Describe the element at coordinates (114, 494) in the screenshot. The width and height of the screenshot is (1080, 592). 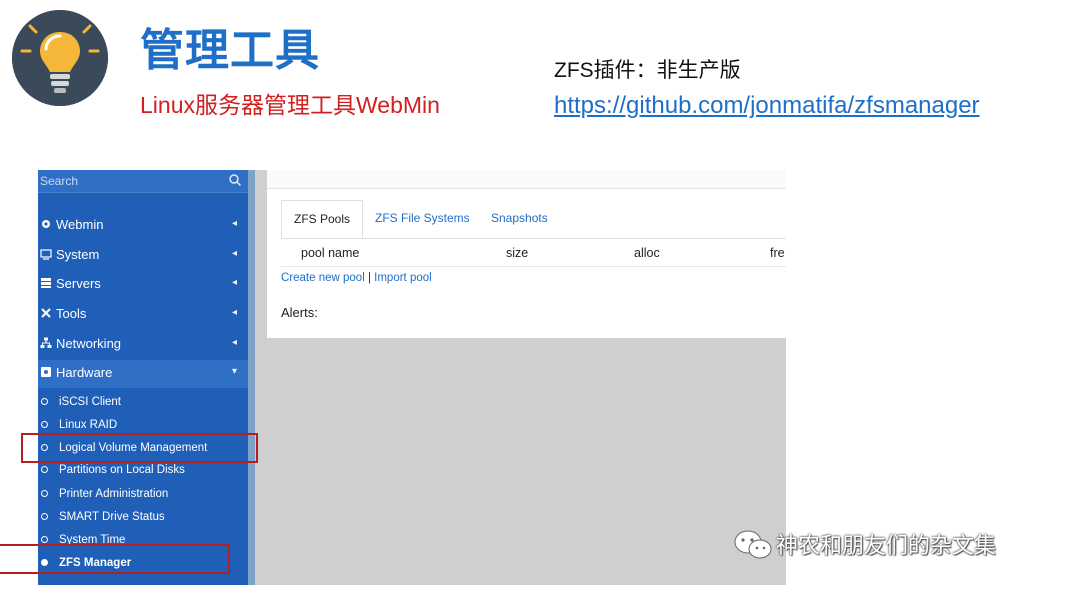
I see `sidebar-subitem-label: Printer Administration` at that location.